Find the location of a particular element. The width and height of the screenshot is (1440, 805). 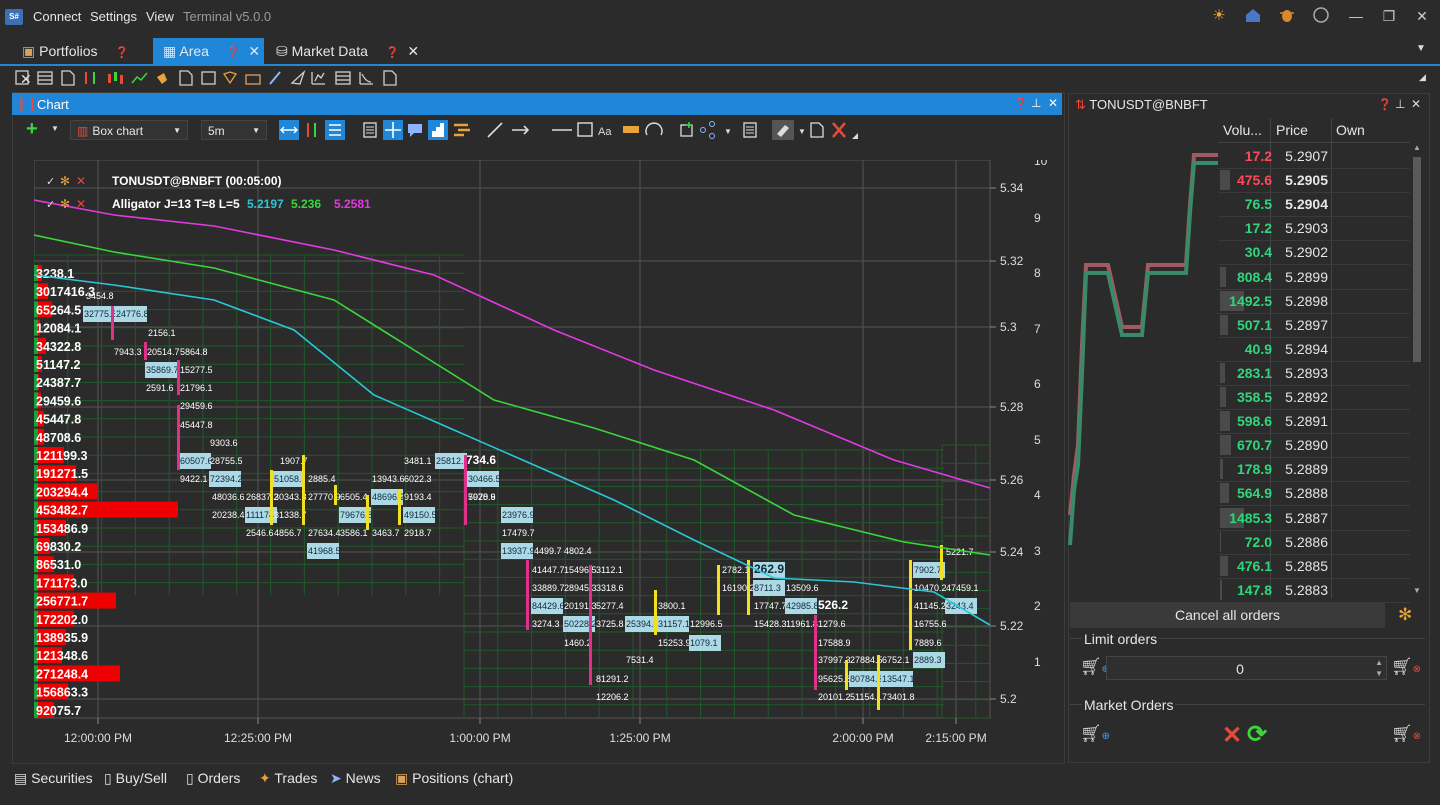

box-label: 7889.6 is located at coordinates (928, 643).